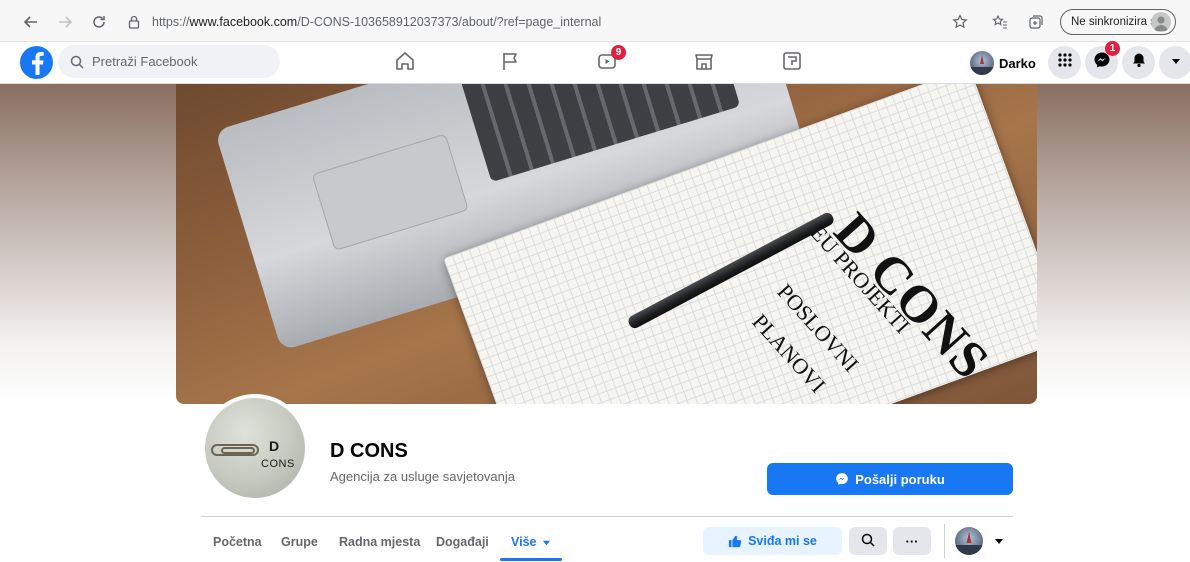  I want to click on grid-menu-icon, so click(1065, 62).